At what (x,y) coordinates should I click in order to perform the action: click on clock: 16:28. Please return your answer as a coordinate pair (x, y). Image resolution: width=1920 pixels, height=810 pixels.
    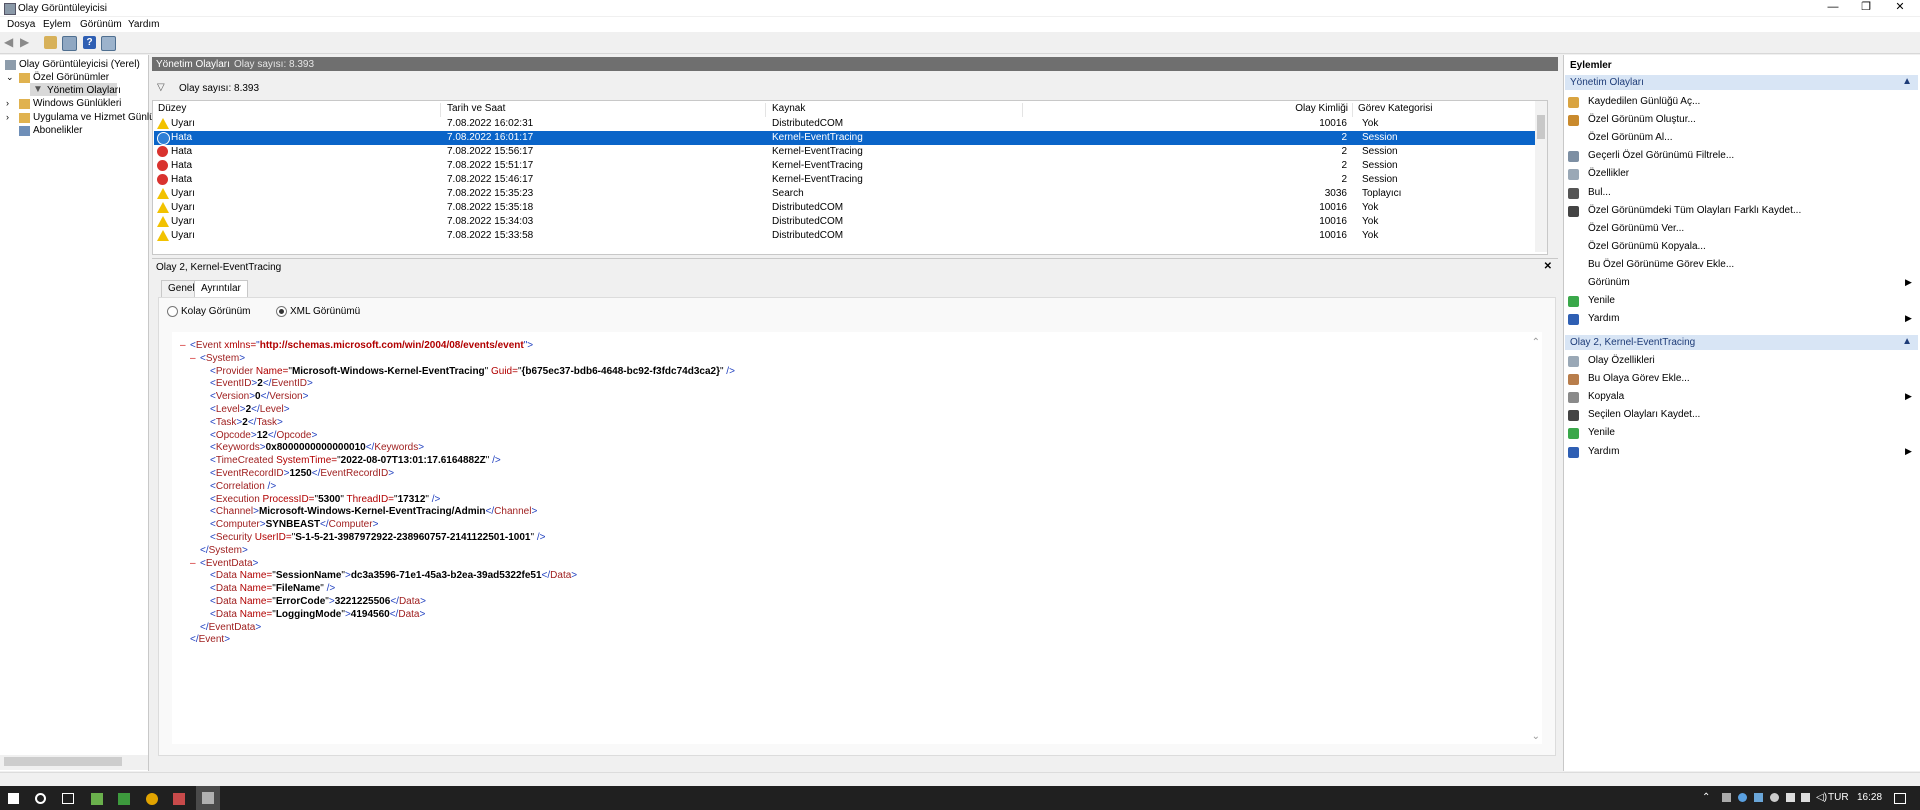
    Looking at the image, I should click on (1869, 797).